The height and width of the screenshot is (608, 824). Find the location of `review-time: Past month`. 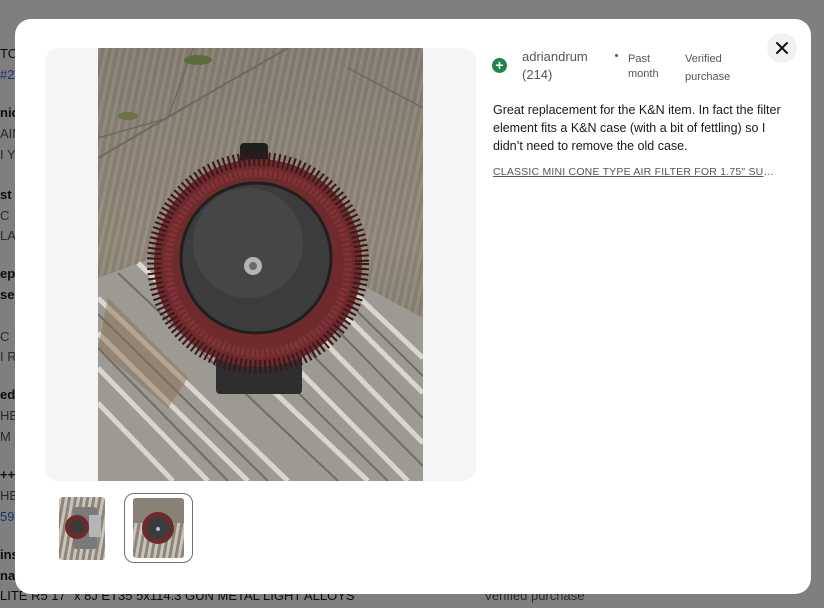

review-time: Past month is located at coordinates (643, 66).